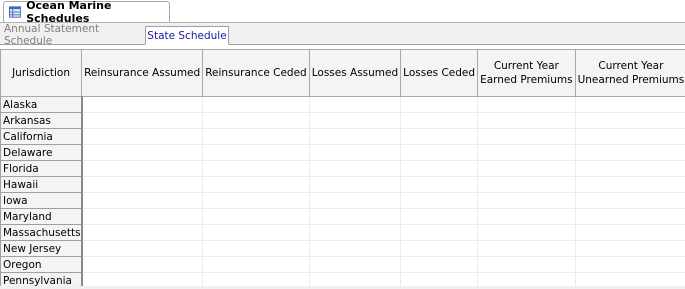  Describe the element at coordinates (41, 200) in the screenshot. I see `row-header-jurisdiction: Iowa` at that location.